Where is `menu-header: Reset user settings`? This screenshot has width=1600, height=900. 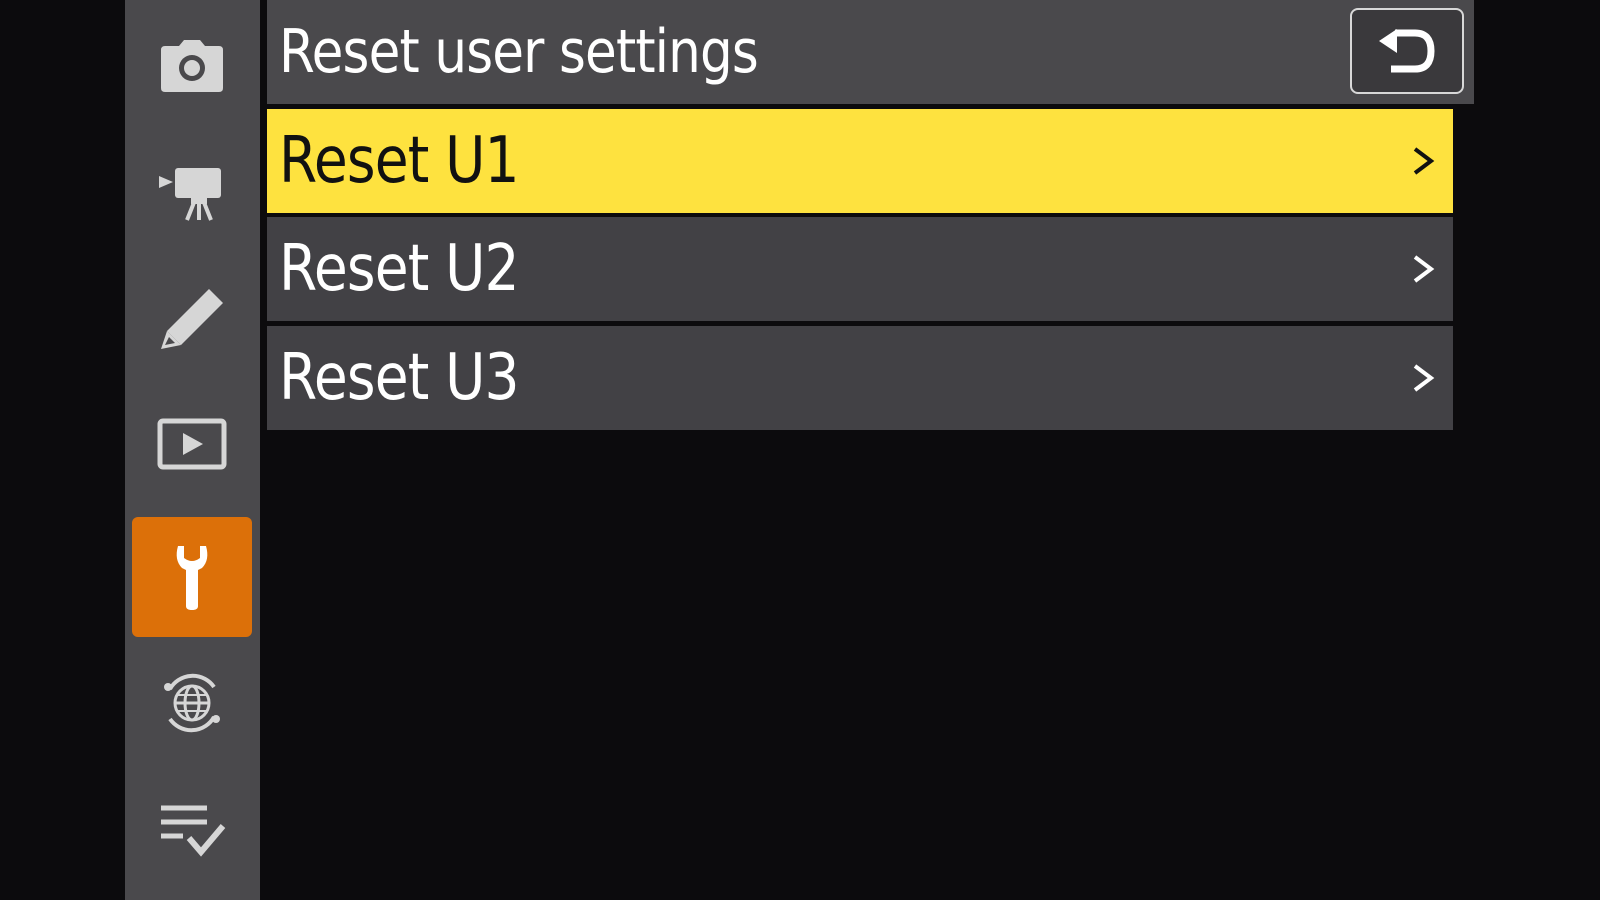 menu-header: Reset user settings is located at coordinates (870, 52).